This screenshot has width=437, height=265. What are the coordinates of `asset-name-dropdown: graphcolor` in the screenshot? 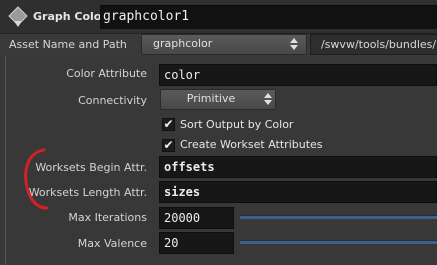 It's located at (224, 44).